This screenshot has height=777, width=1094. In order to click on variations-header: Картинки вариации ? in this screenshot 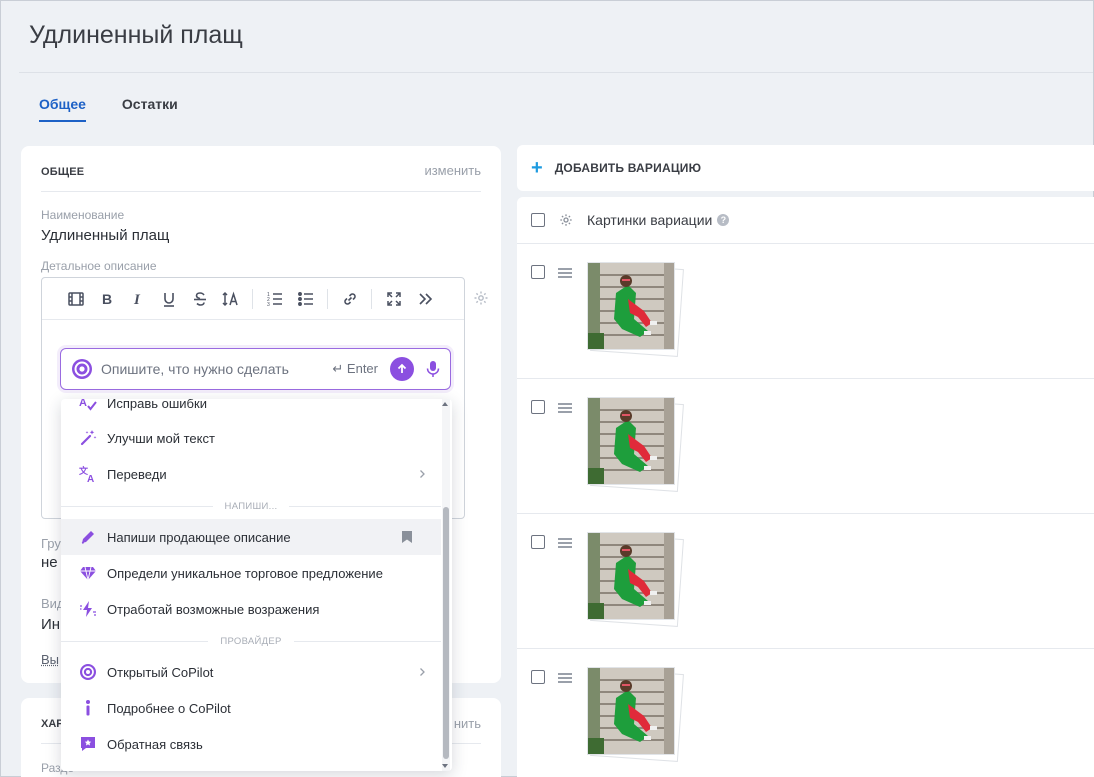, I will do `click(805, 220)`.